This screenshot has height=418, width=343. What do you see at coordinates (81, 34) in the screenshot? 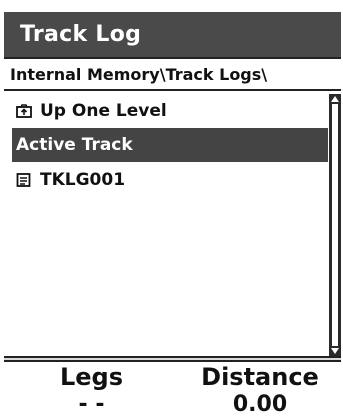
I see `page-title: Track Log` at bounding box center [81, 34].